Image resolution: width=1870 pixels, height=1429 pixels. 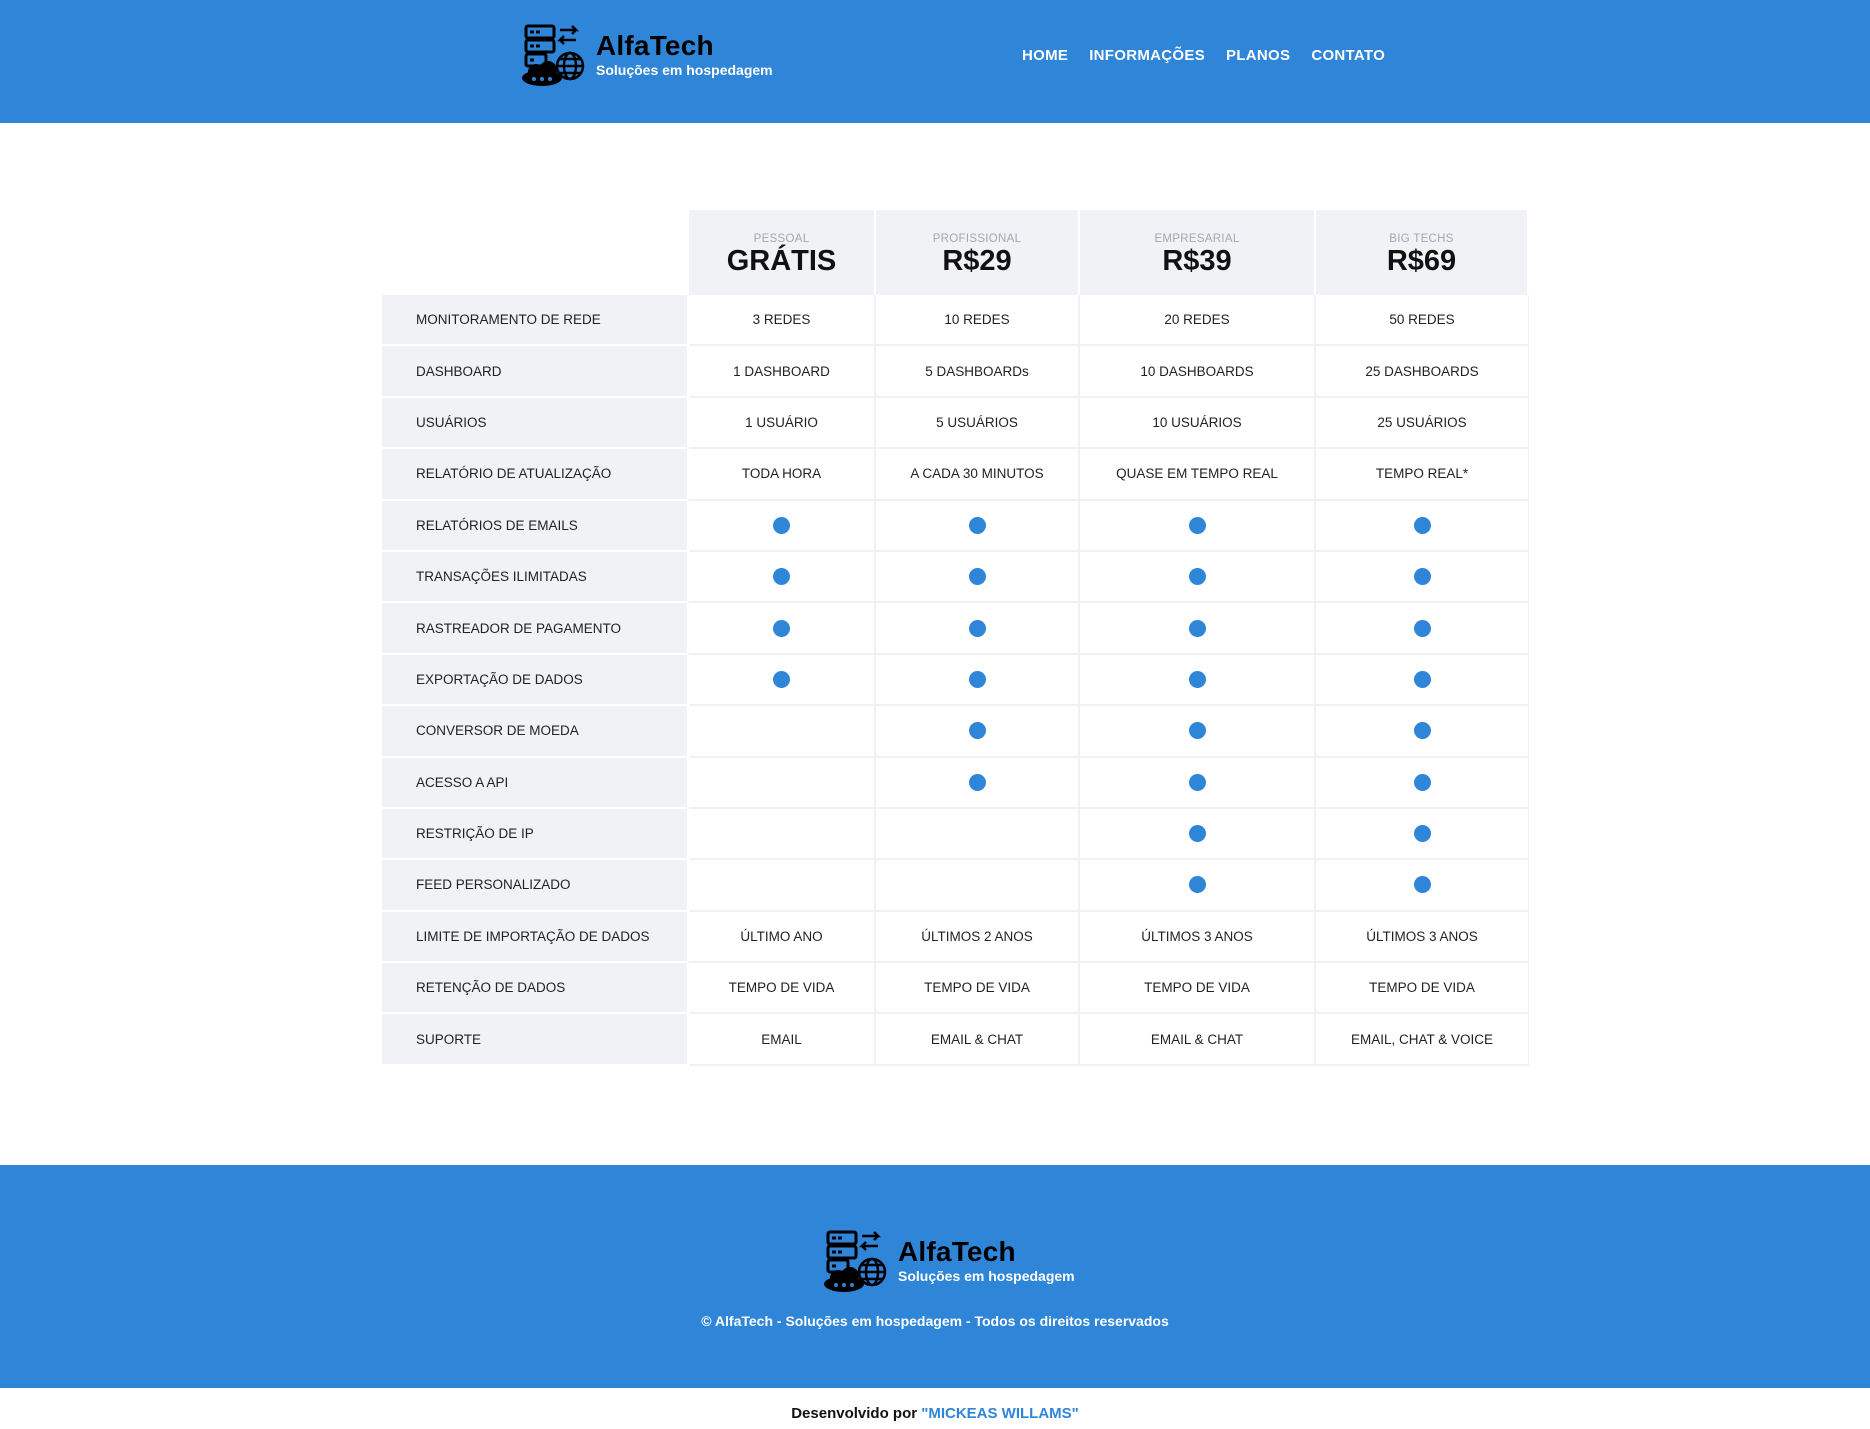 I want to click on feature-value: TODA HORA, so click(x=782, y=475).